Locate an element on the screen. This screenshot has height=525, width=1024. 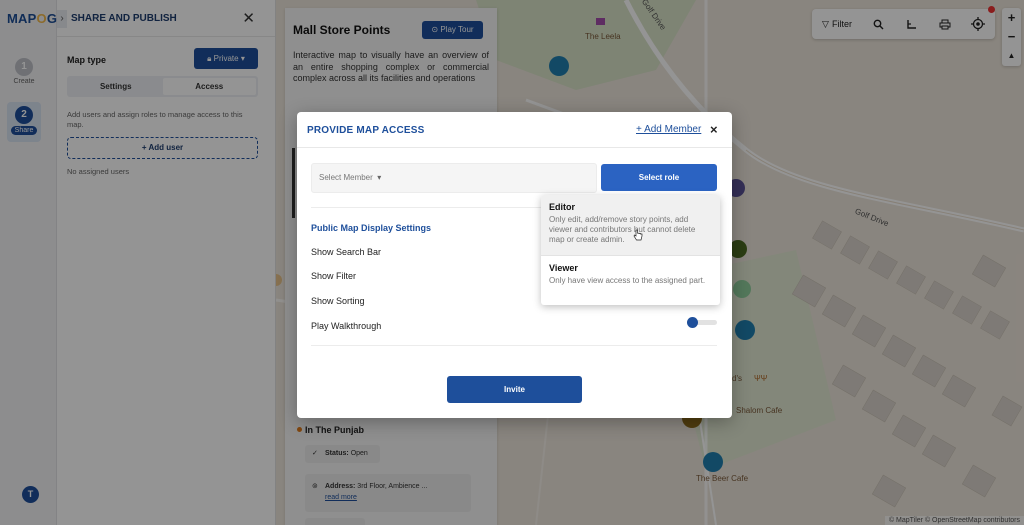
select-member-placeholder: Select Member is located at coordinates (346, 177).